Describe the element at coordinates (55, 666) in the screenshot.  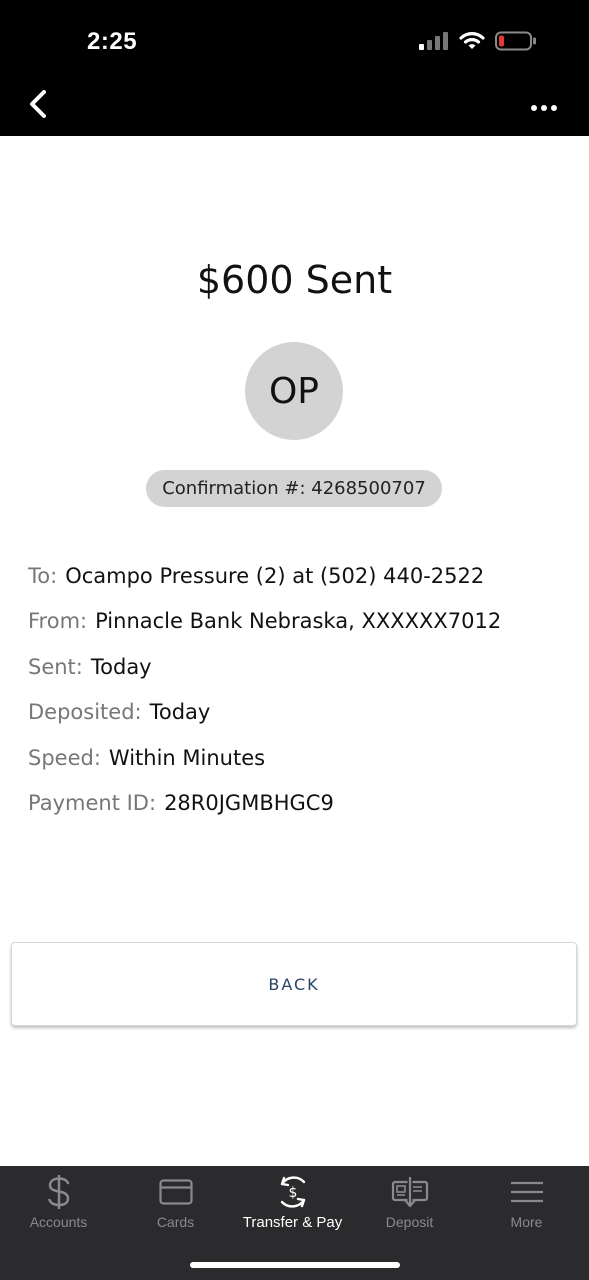
I see `detail-label: Sent:` at that location.